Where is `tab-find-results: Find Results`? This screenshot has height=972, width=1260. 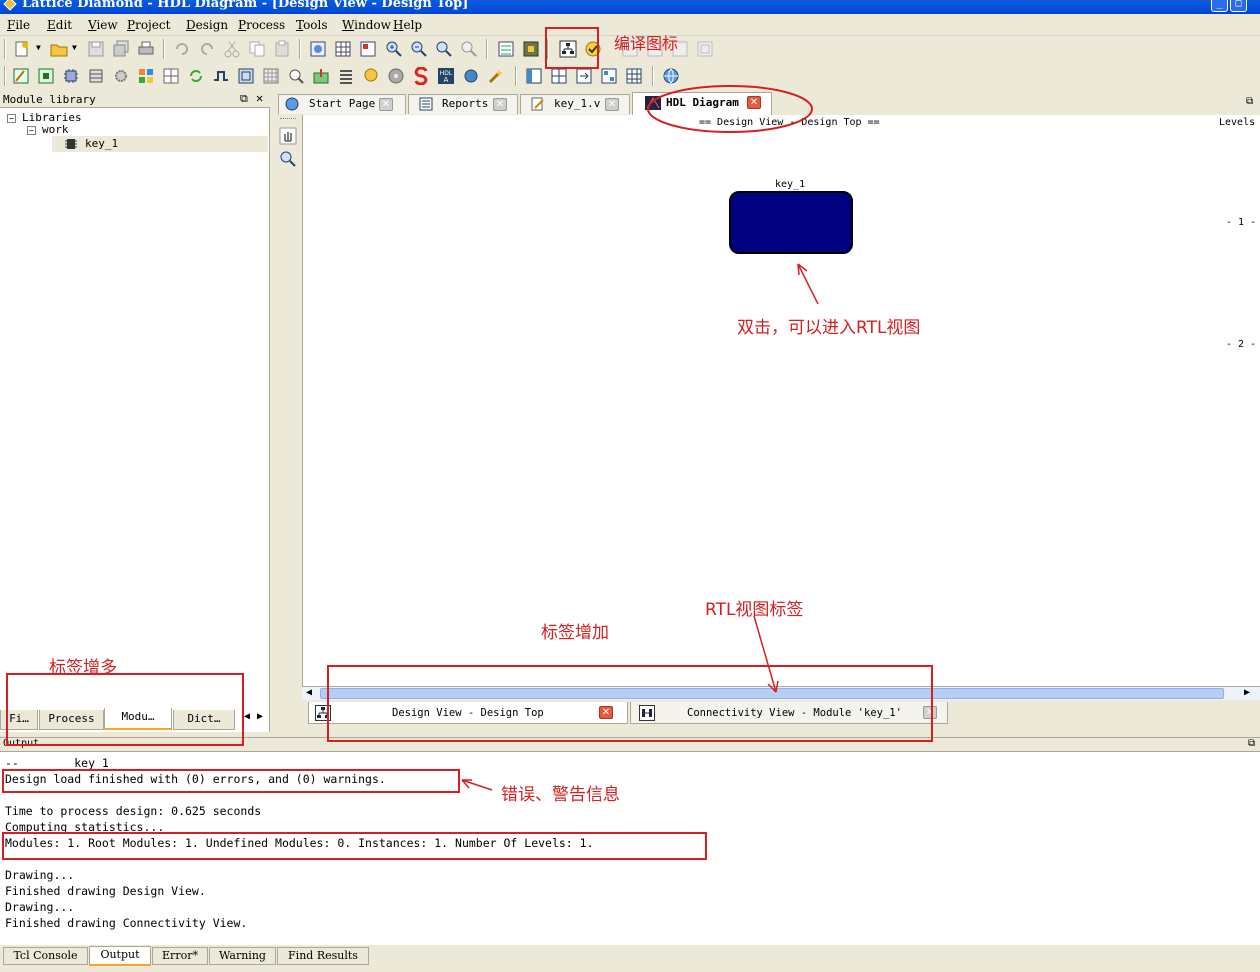
tab-find-results: Find Results is located at coordinates (323, 956).